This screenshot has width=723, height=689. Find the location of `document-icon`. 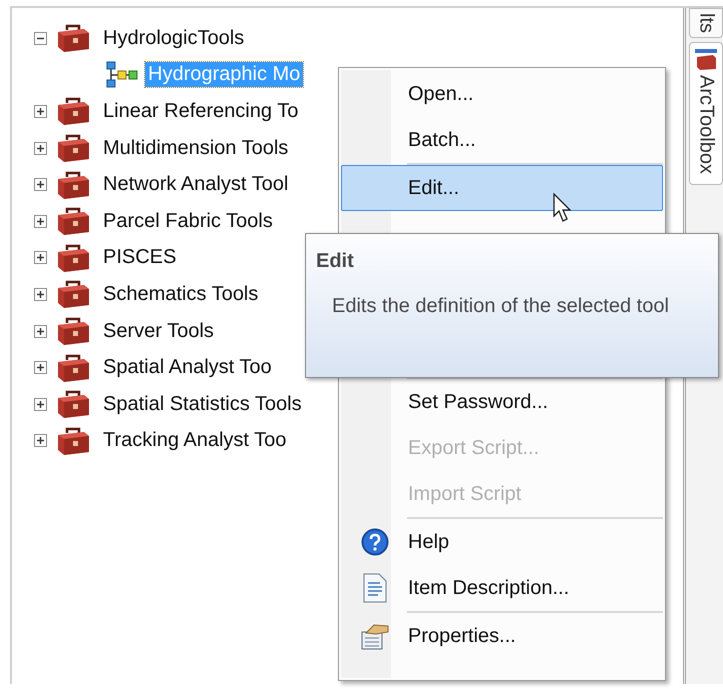

document-icon is located at coordinates (375, 588).